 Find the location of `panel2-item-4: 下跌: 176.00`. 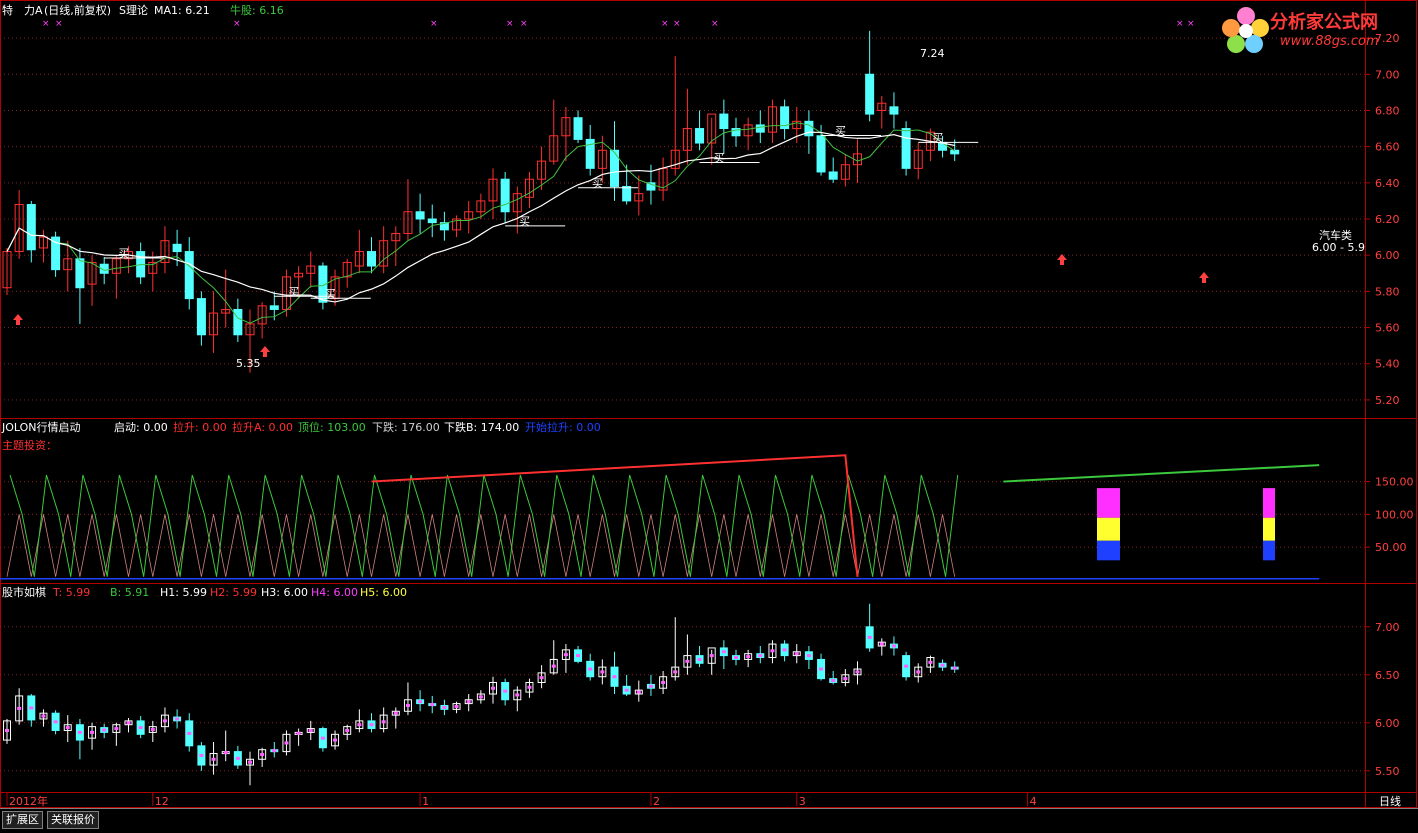

panel2-item-4: 下跌: 176.00 is located at coordinates (406, 427).